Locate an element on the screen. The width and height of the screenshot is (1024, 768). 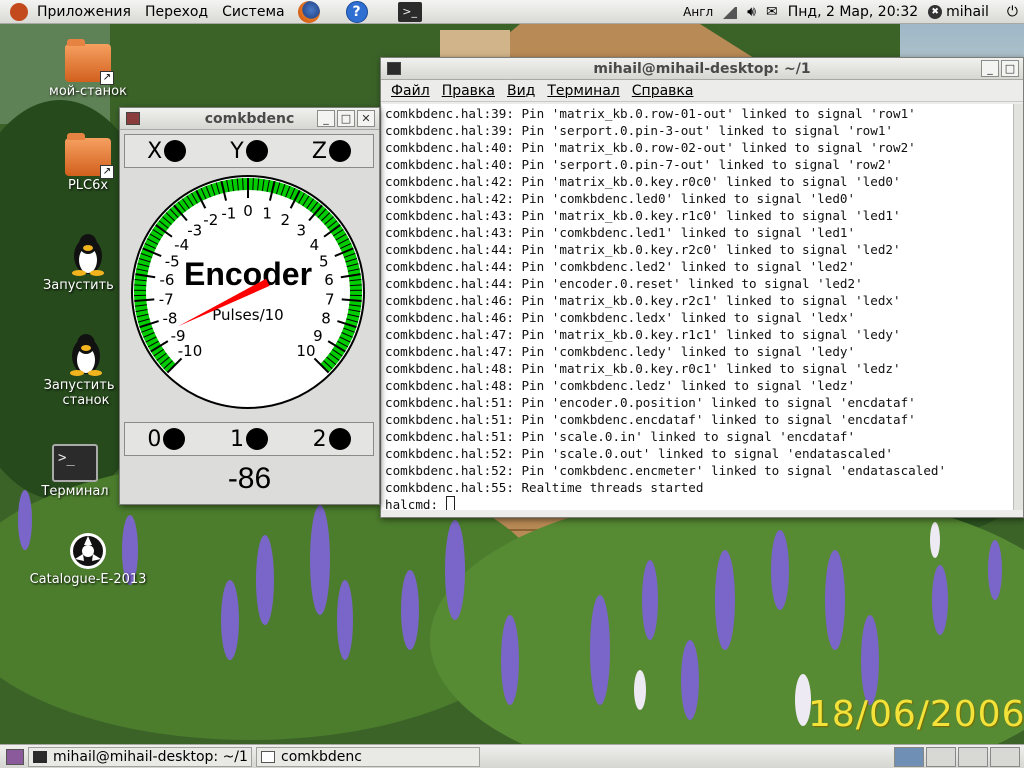
led-z-indicator is located at coordinates (339, 151).